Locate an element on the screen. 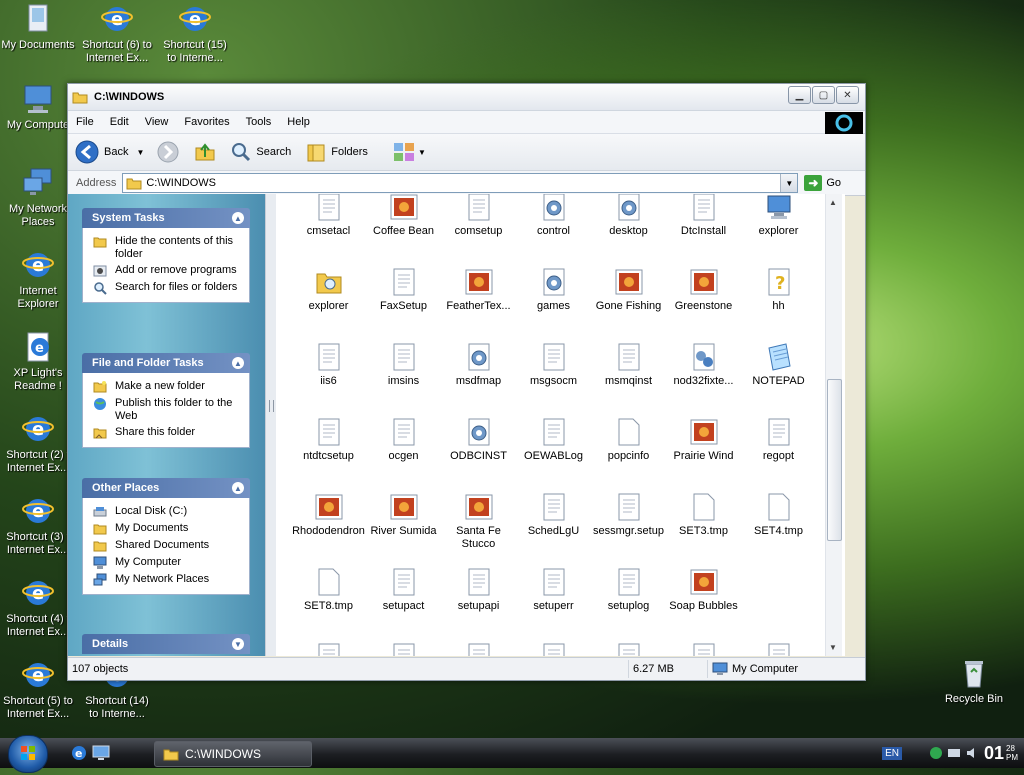 This screenshot has height=775, width=1024. scroll-thumb is located at coordinates (834, 460).